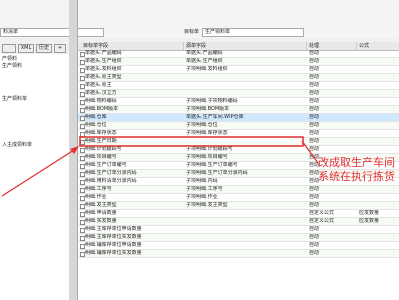  Describe the element at coordinates (245, 46) in the screenshot. I see `header-source-field: 源单字段` at that location.